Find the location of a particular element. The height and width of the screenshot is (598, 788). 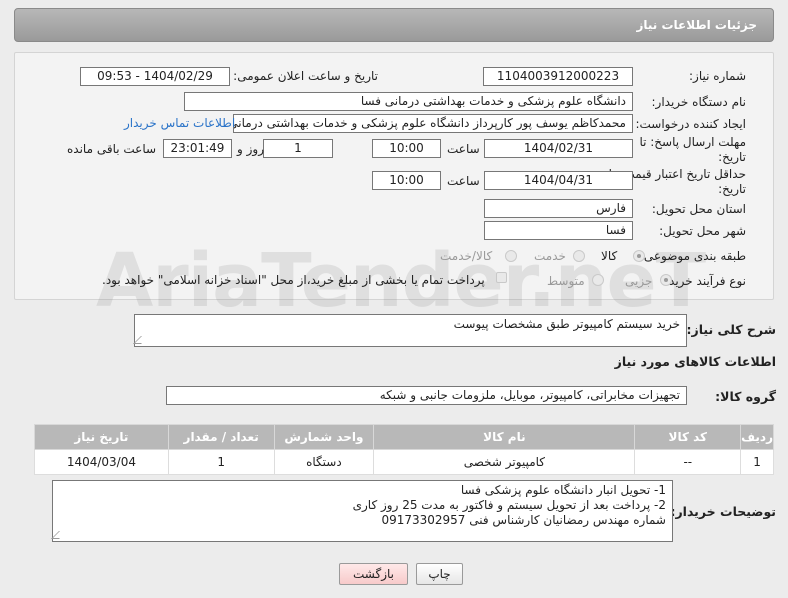

cell-qty: 1 is located at coordinates (221, 462).